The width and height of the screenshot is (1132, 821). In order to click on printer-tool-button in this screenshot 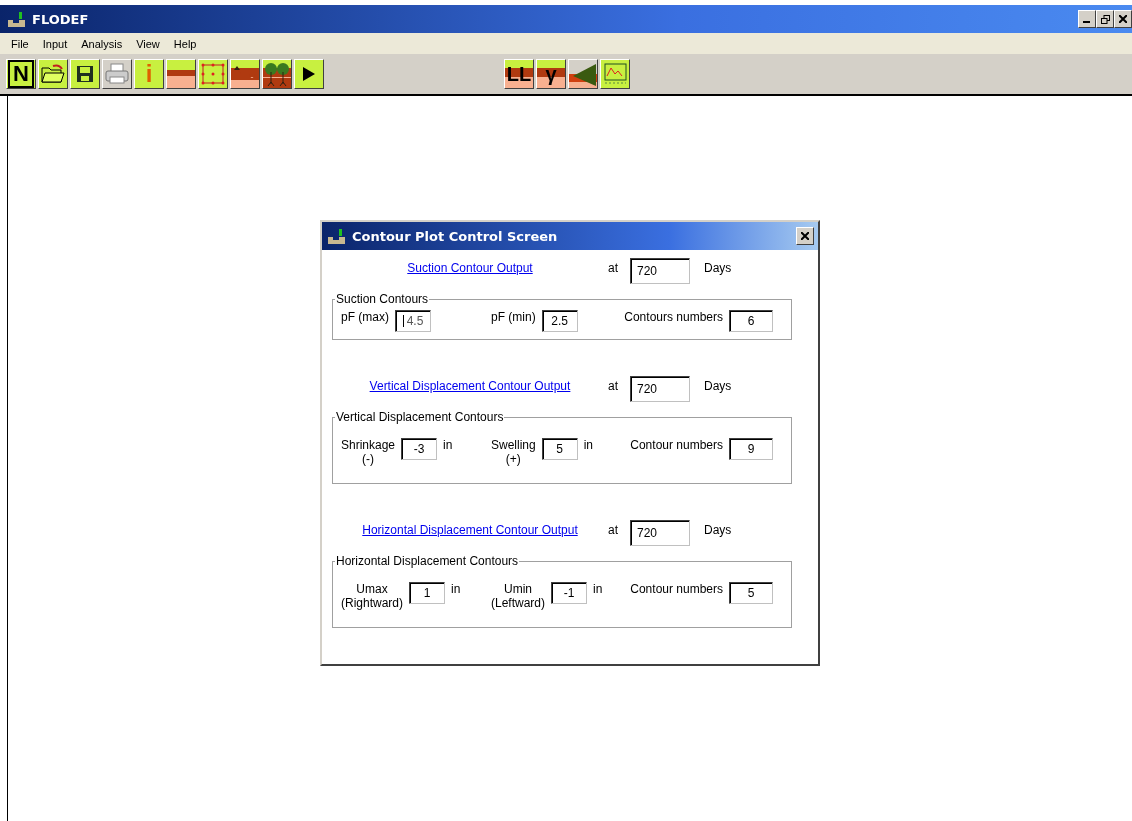, I will do `click(117, 74)`.